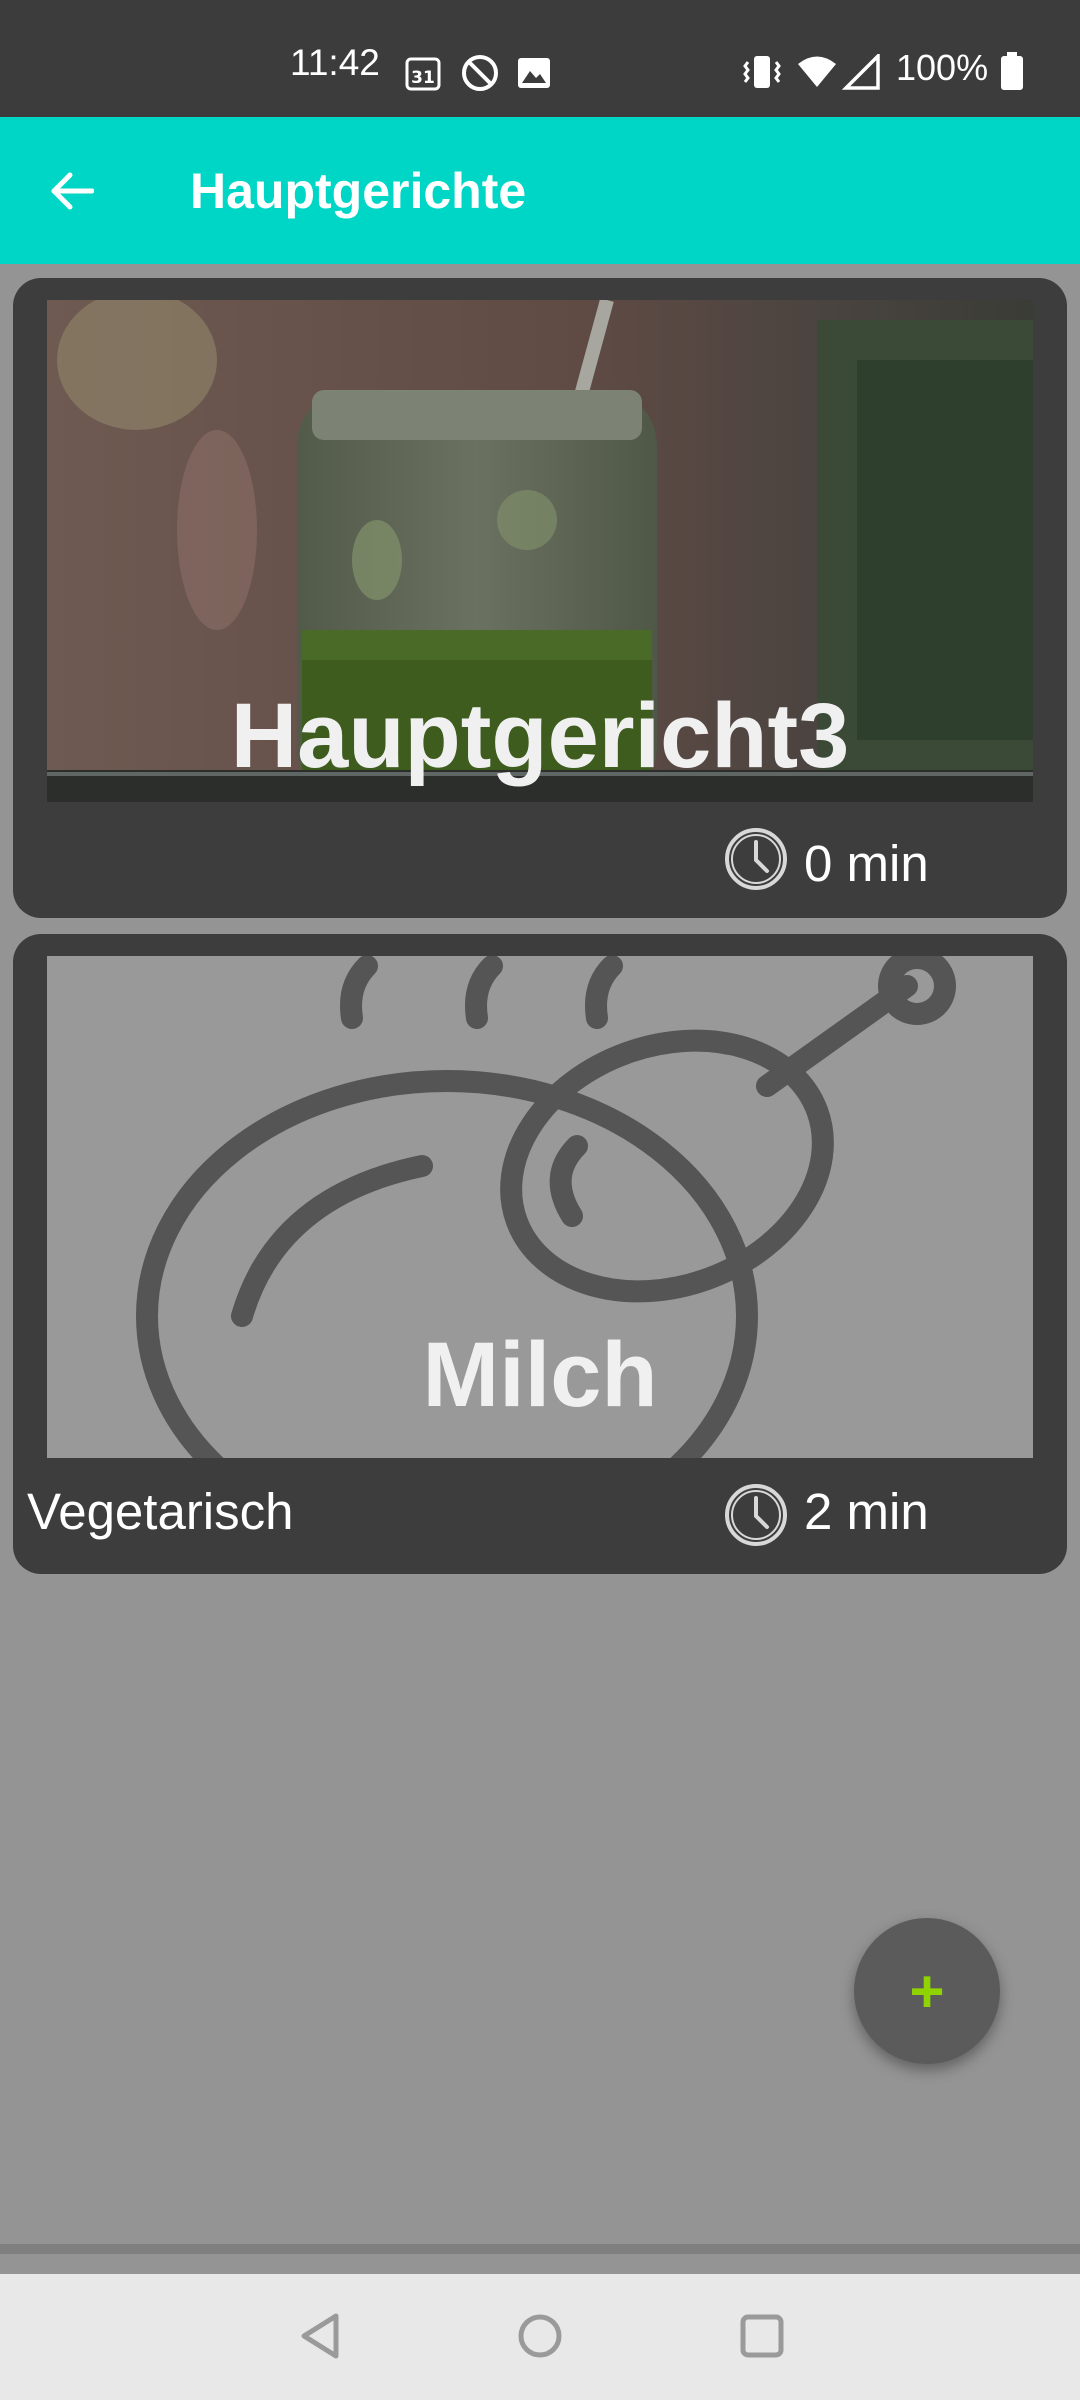  I want to click on image-icon, so click(534, 75).